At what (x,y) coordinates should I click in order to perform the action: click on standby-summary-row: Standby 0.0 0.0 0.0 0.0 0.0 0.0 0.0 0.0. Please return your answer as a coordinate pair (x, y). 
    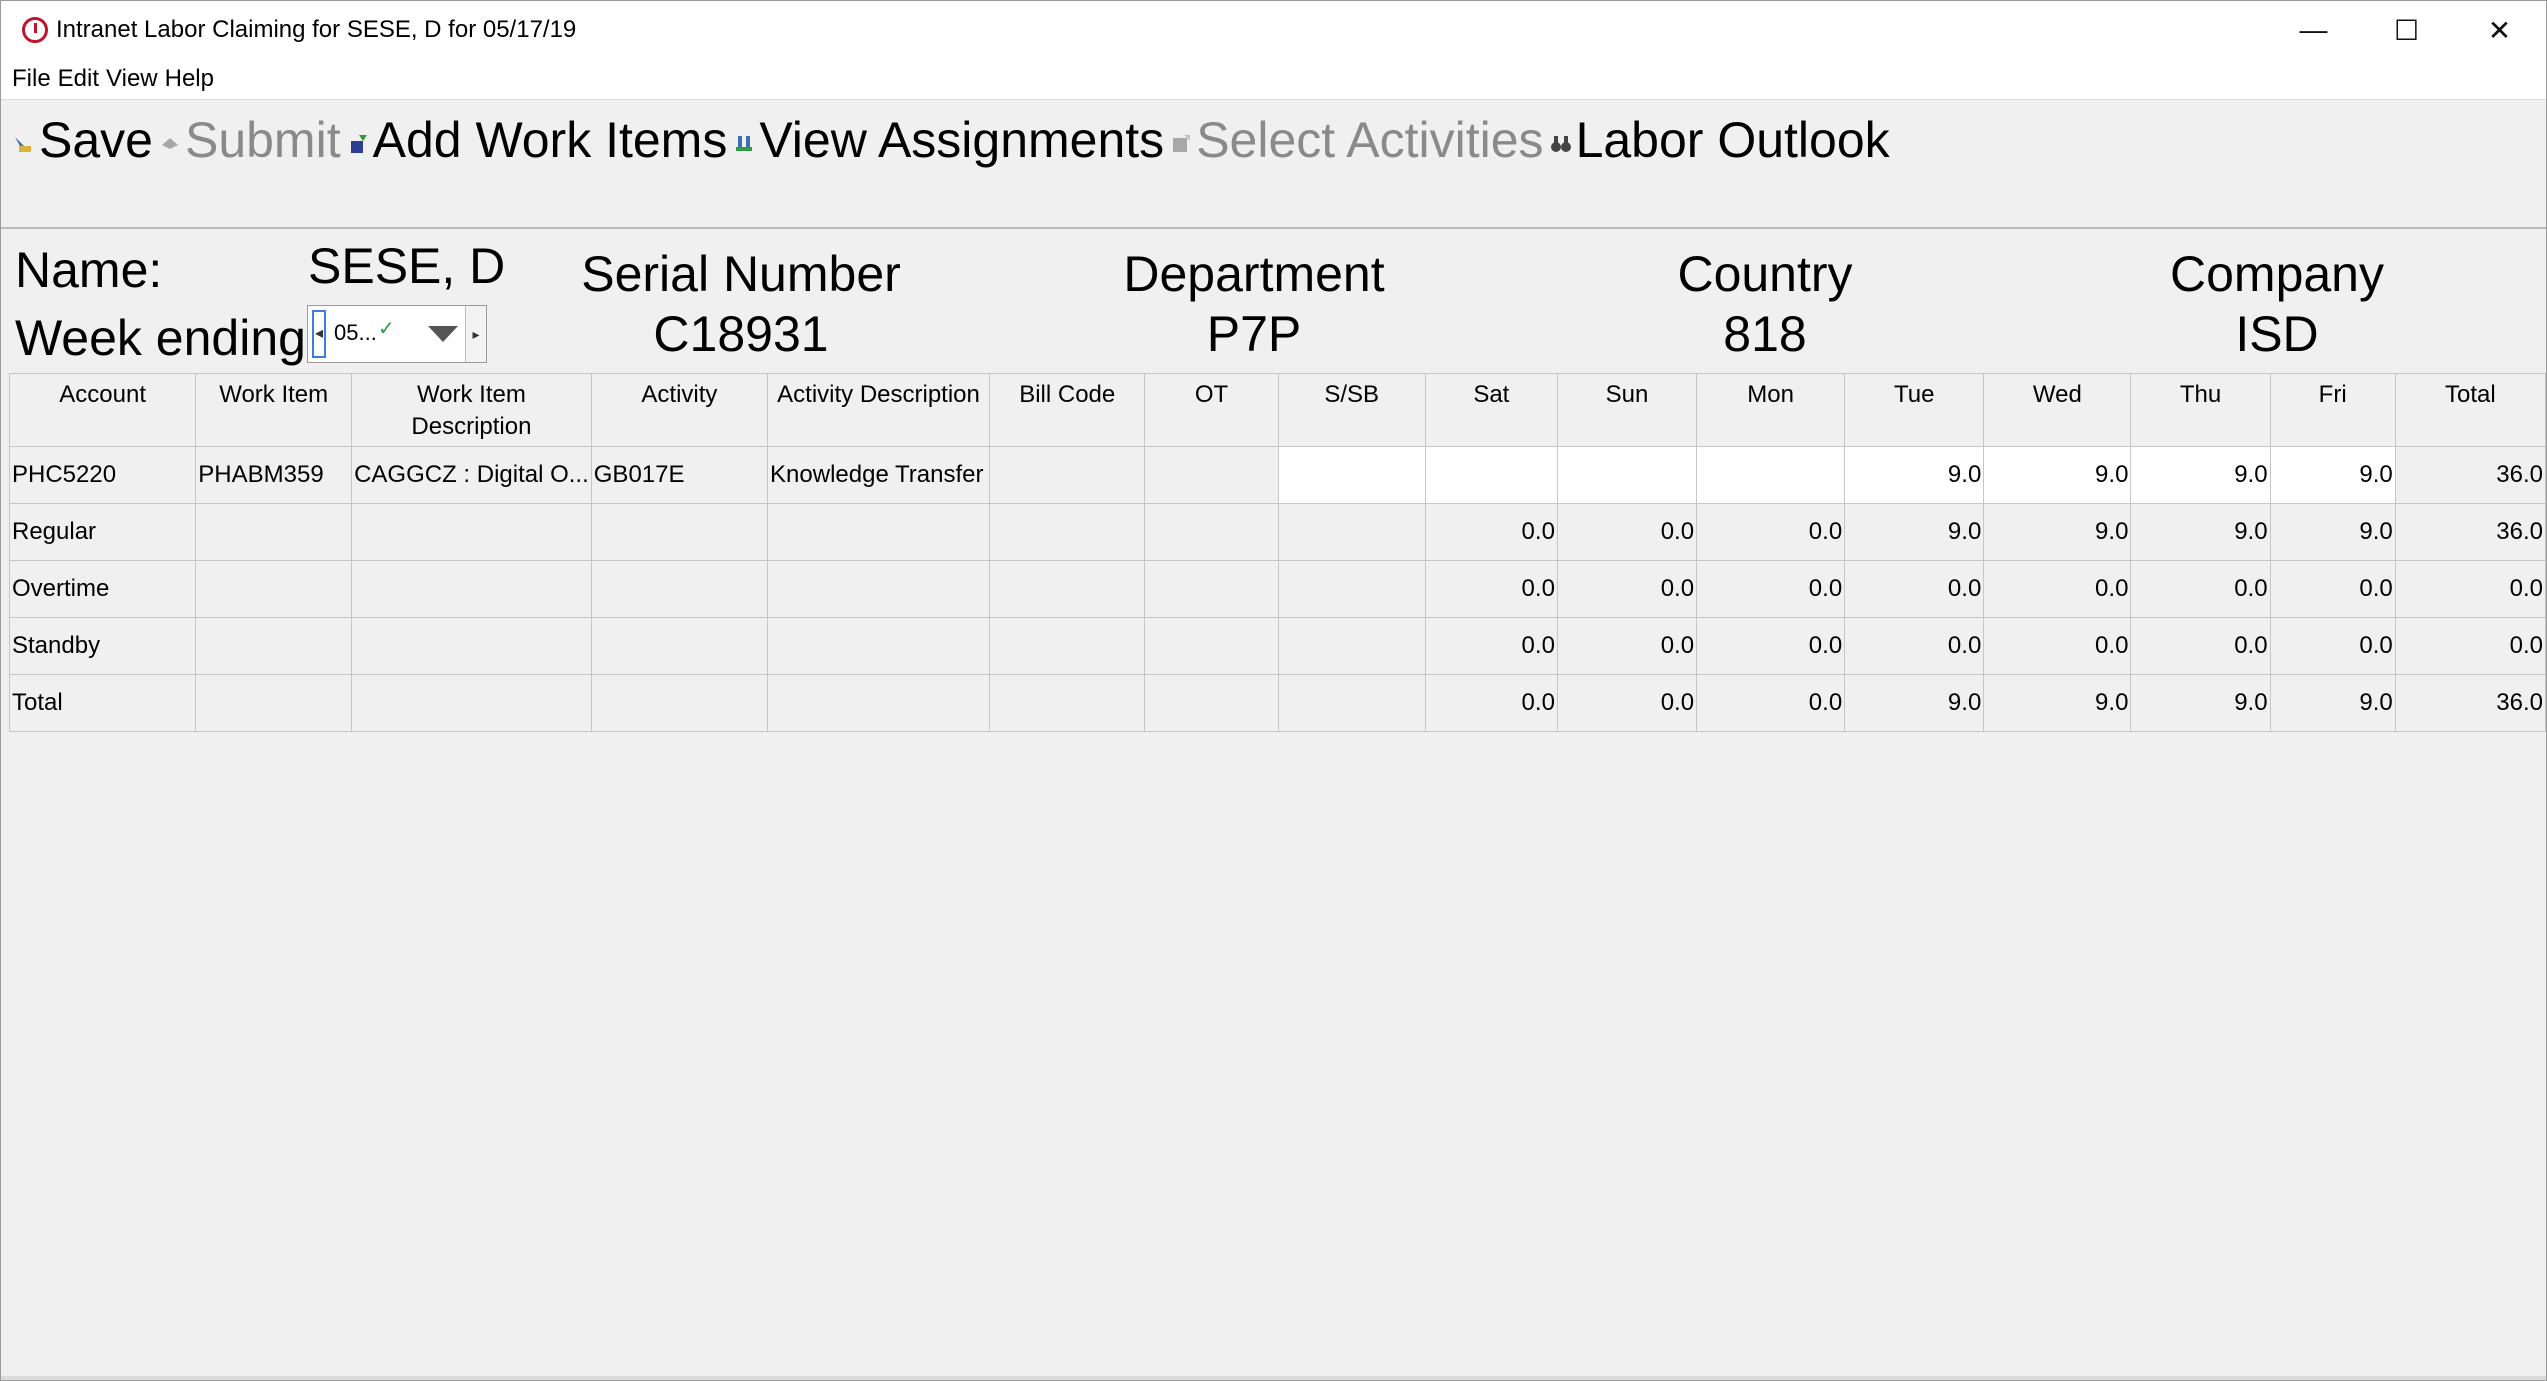
    Looking at the image, I should click on (1277, 646).